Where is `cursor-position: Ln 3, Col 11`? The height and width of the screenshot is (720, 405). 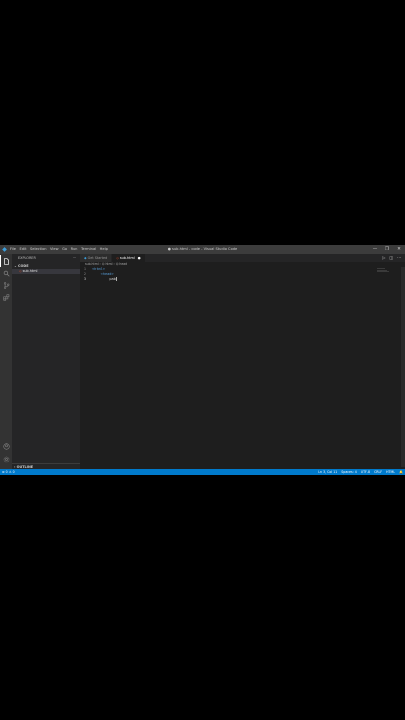
cursor-position: Ln 3, Col 11 is located at coordinates (327, 472).